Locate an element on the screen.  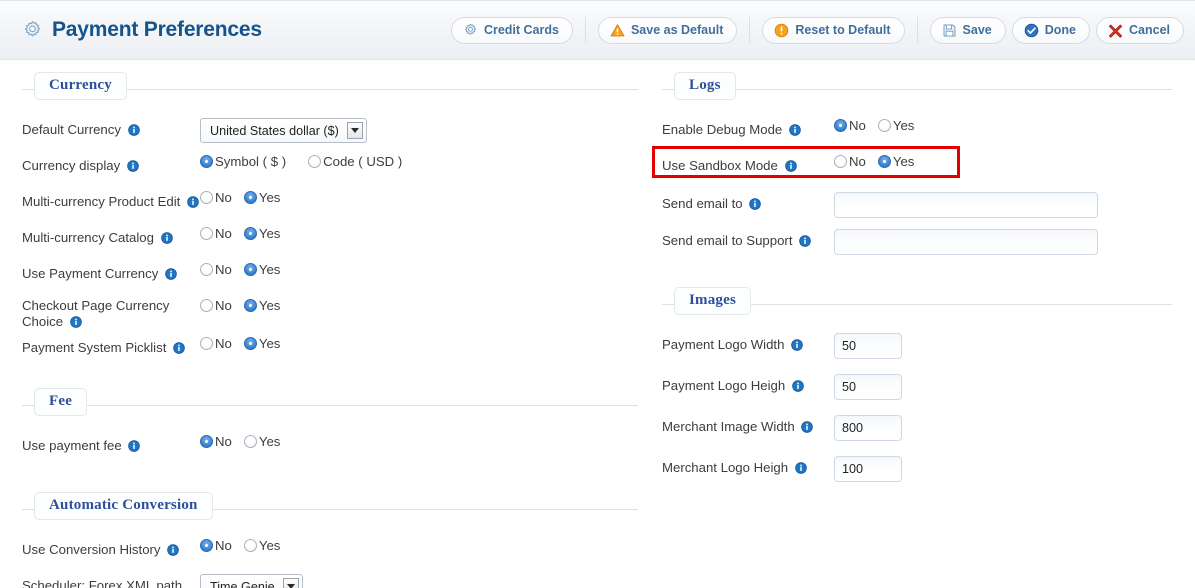
merchant-image-width-input is located at coordinates (868, 428).